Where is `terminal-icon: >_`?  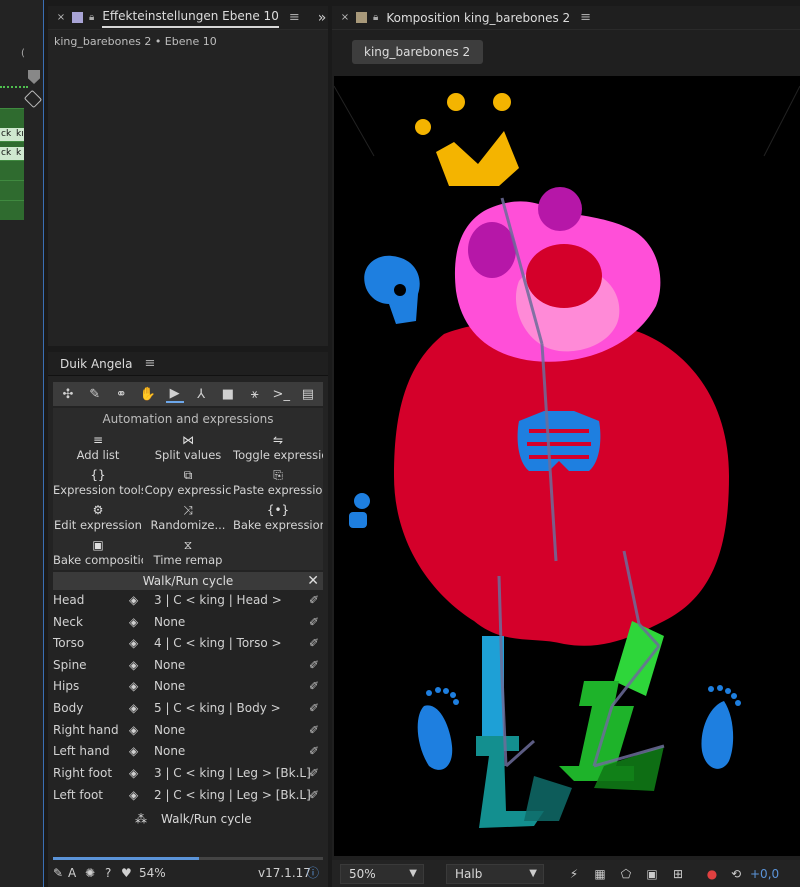
terminal-icon: >_ is located at coordinates (281, 394).